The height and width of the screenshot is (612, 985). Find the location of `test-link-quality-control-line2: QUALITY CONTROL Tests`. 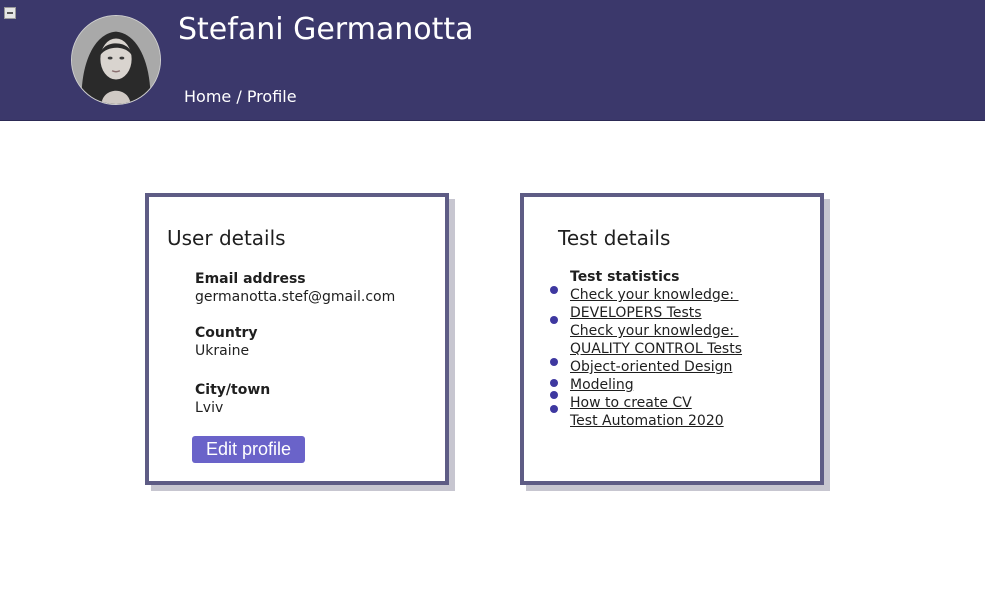

test-link-quality-control-line2: QUALITY CONTROL Tests is located at coordinates (656, 349).